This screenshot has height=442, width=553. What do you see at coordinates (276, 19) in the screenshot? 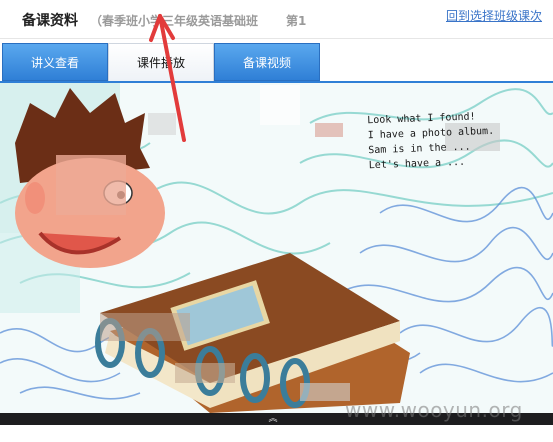
I see `page-header: 备课资料 （春季班小学三年级英语基础班 第1 回到选择班级课次` at bounding box center [276, 19].